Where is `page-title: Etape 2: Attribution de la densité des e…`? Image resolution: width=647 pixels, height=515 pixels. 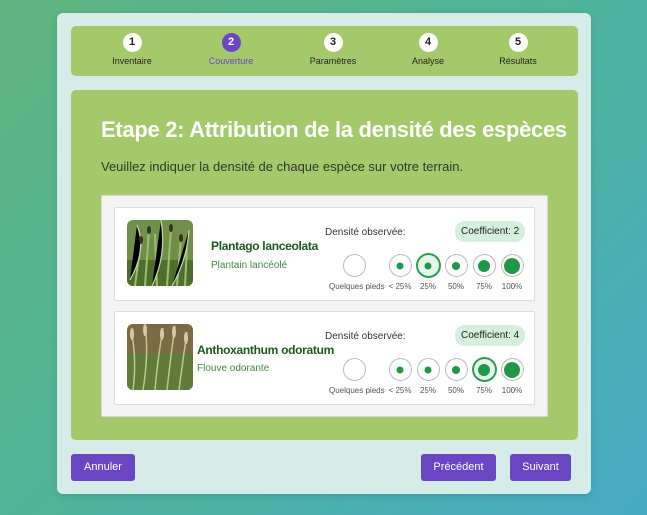 page-title: Etape 2: Attribution de la densité des e… is located at coordinates (334, 129).